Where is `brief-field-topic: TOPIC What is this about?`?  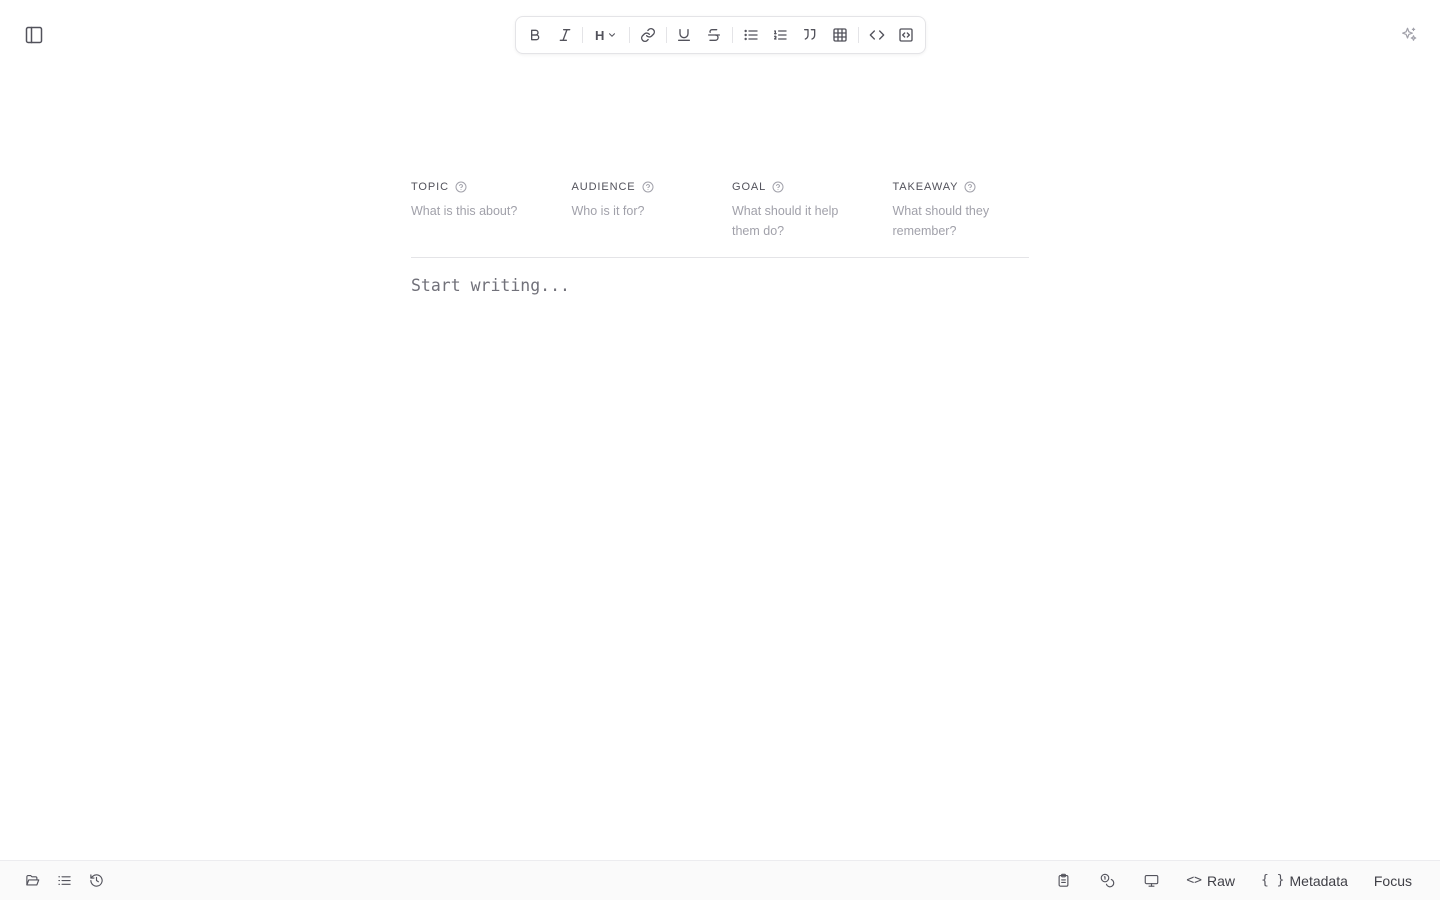
brief-field-topic: TOPIC What is this about? is located at coordinates (491, 210).